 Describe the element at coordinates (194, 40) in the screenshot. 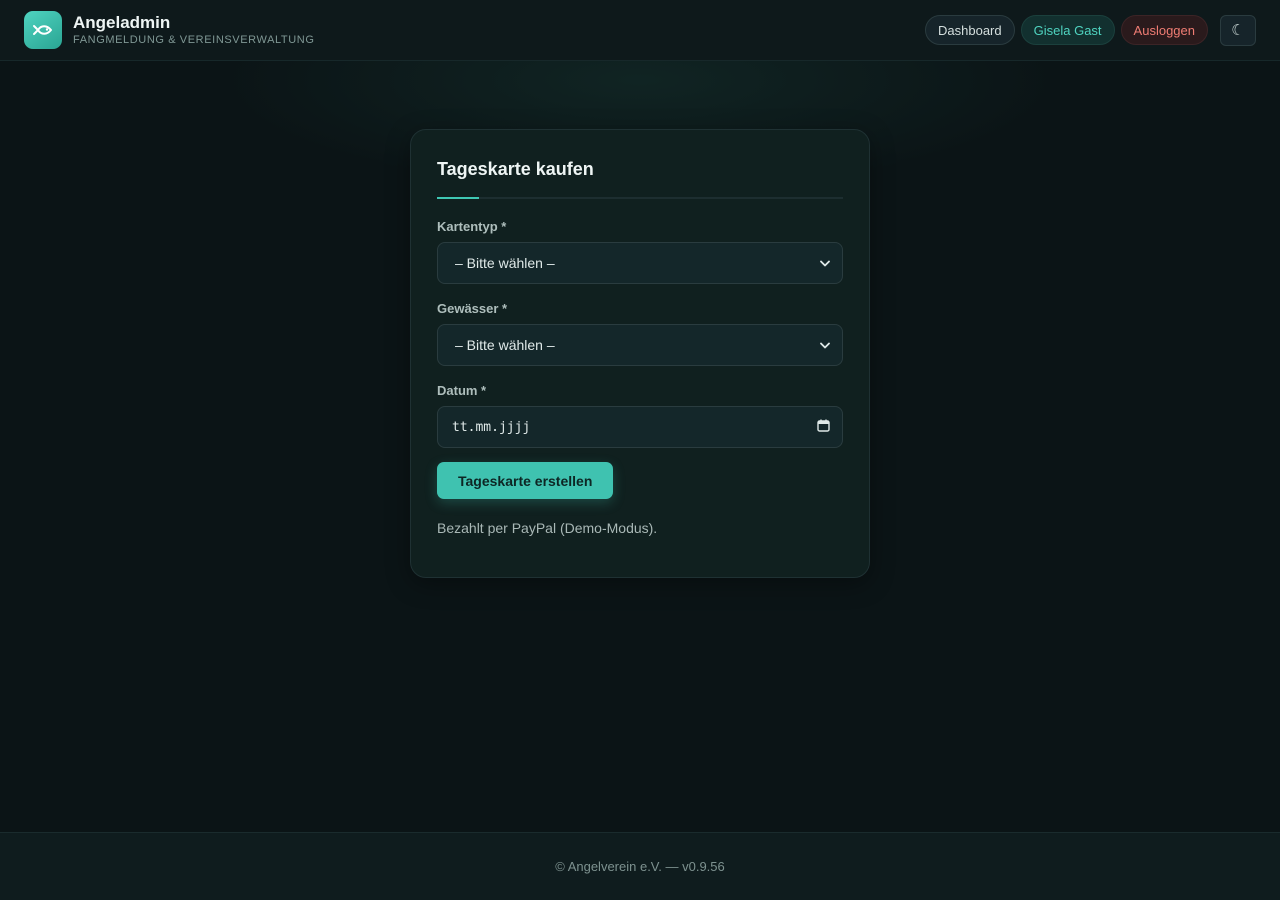

I see `brand-subtitle: FANGMELDUNG & VEREINSVERWALTUNG` at that location.